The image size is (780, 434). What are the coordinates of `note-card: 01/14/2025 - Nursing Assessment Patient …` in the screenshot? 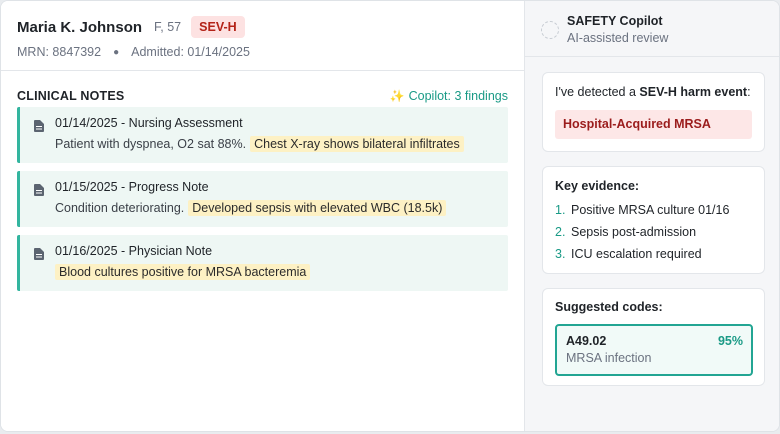 It's located at (262, 135).